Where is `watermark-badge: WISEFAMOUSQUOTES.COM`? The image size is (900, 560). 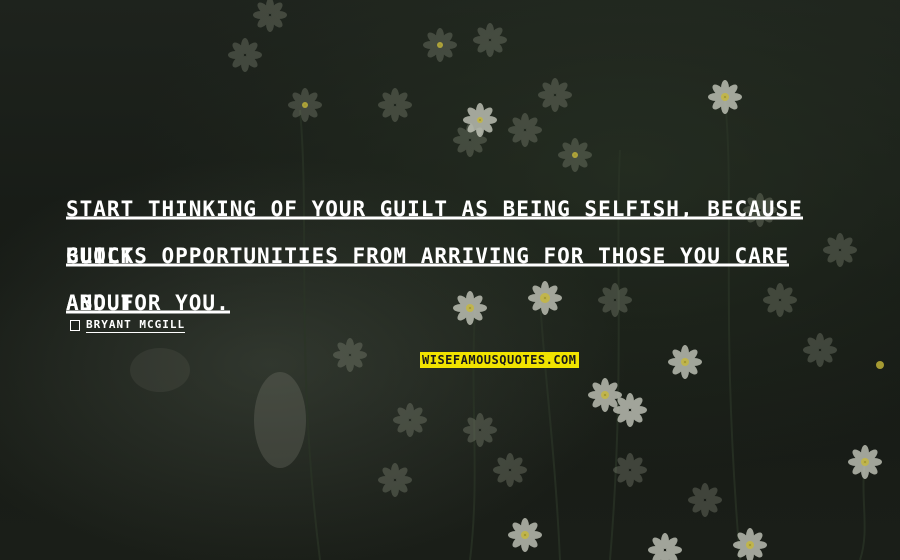 watermark-badge: WISEFAMOUSQUOTES.COM is located at coordinates (499, 360).